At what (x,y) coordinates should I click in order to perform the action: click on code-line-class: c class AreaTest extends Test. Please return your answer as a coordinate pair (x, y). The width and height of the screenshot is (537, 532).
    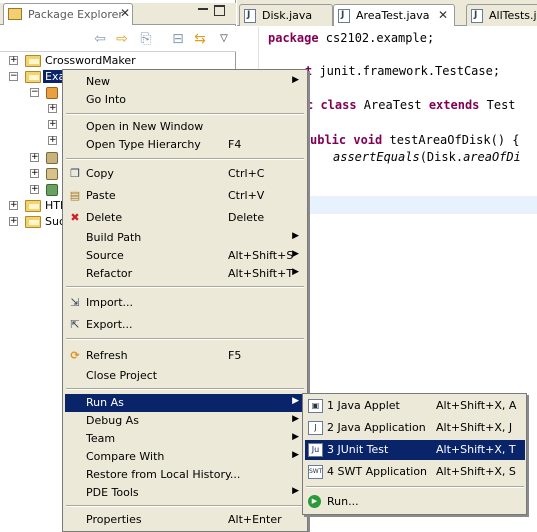
    Looking at the image, I should click on (411, 105).